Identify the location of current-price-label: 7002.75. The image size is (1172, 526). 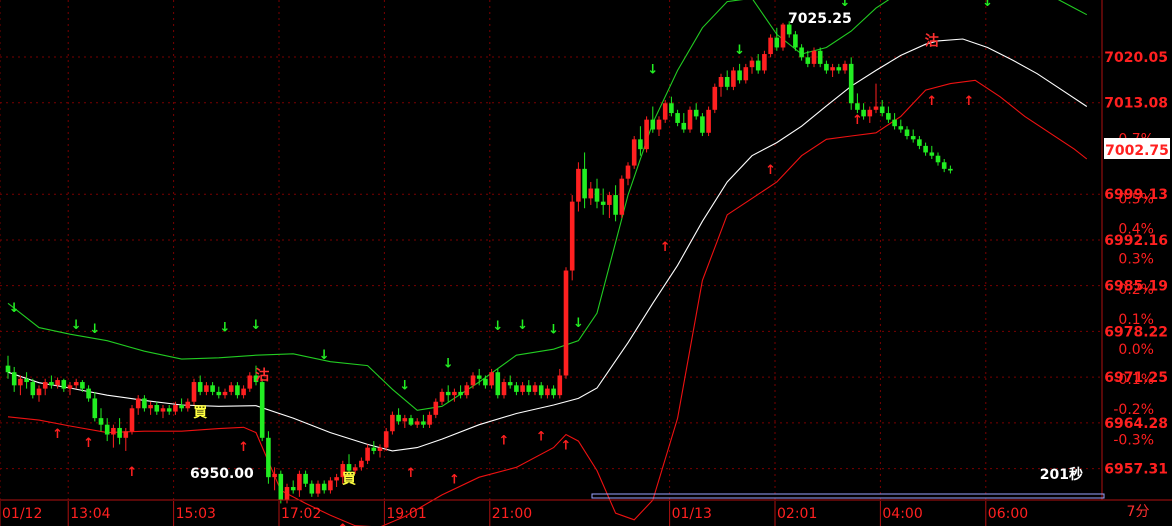
(1137, 151).